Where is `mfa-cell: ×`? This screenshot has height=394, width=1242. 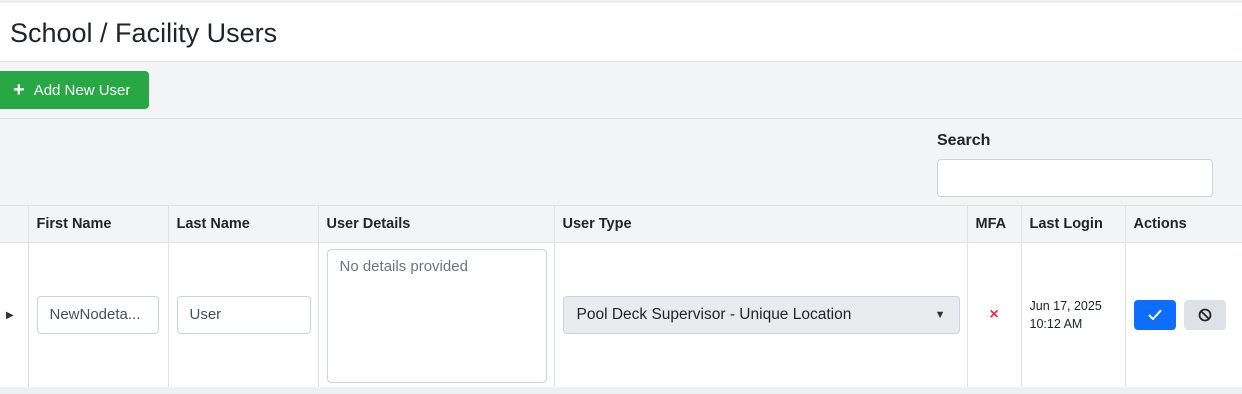
mfa-cell: × is located at coordinates (994, 314).